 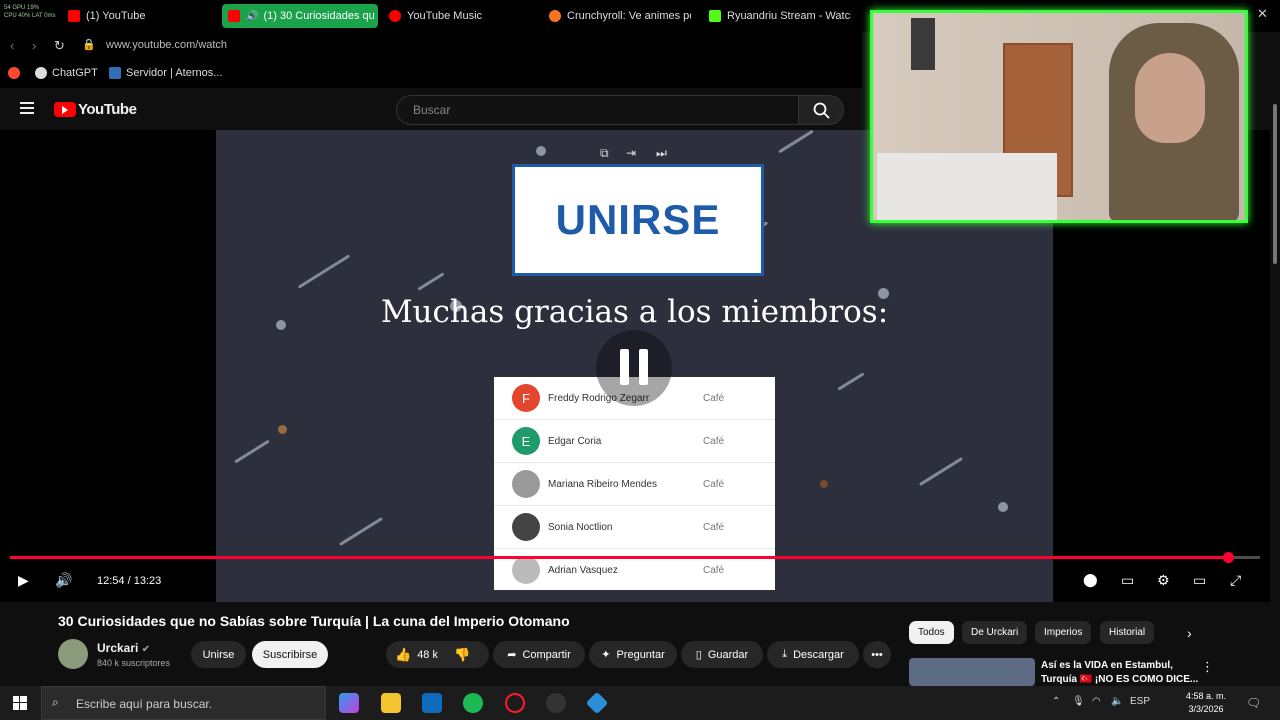 I want to click on channel-name: Urckari ✔, so click(x=123, y=648).